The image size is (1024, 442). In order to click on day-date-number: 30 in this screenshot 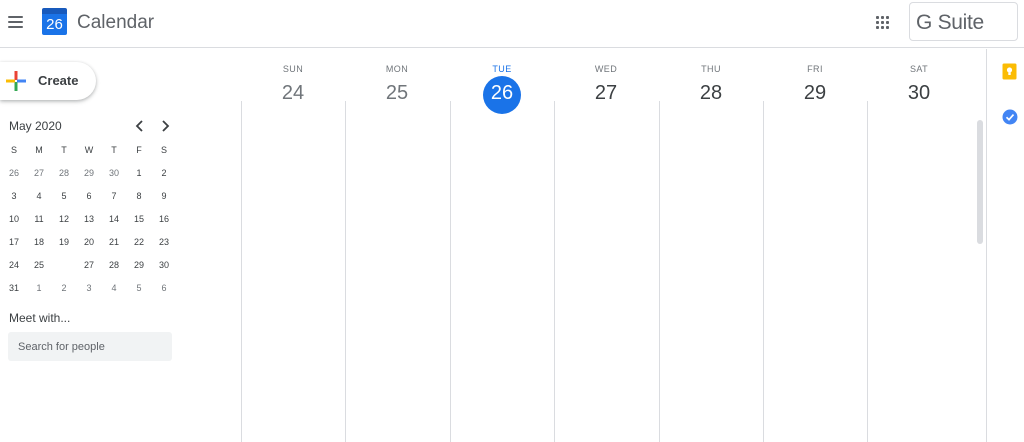, I will do `click(919, 93)`.